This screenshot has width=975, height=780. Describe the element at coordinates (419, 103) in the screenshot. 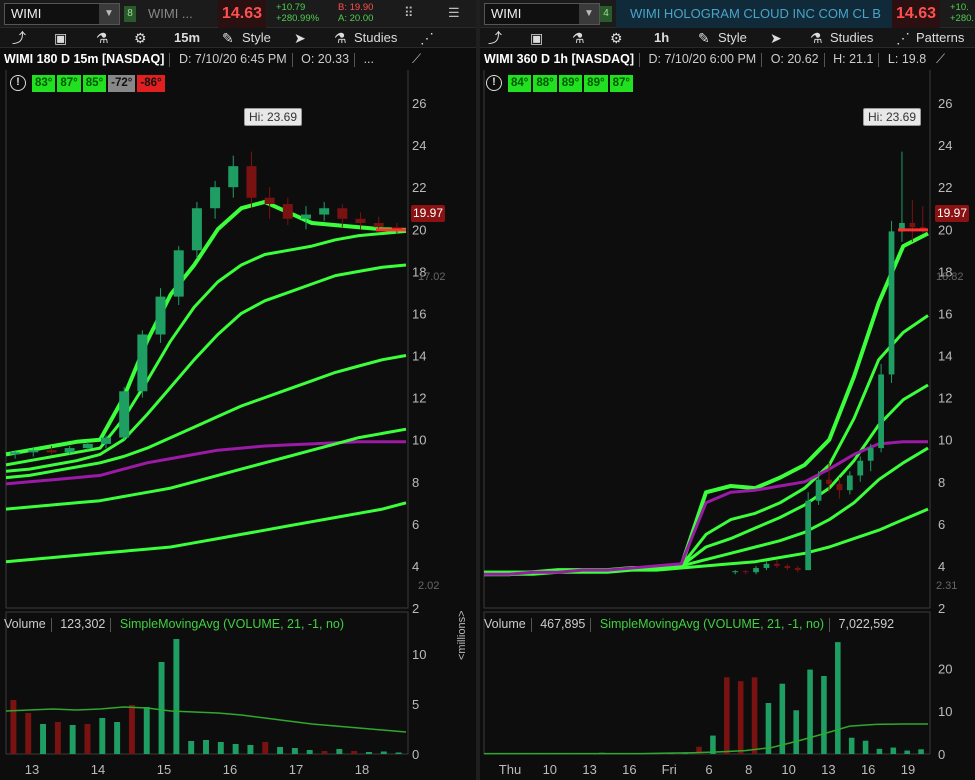

I see `c0-y-tick-label: 26` at that location.